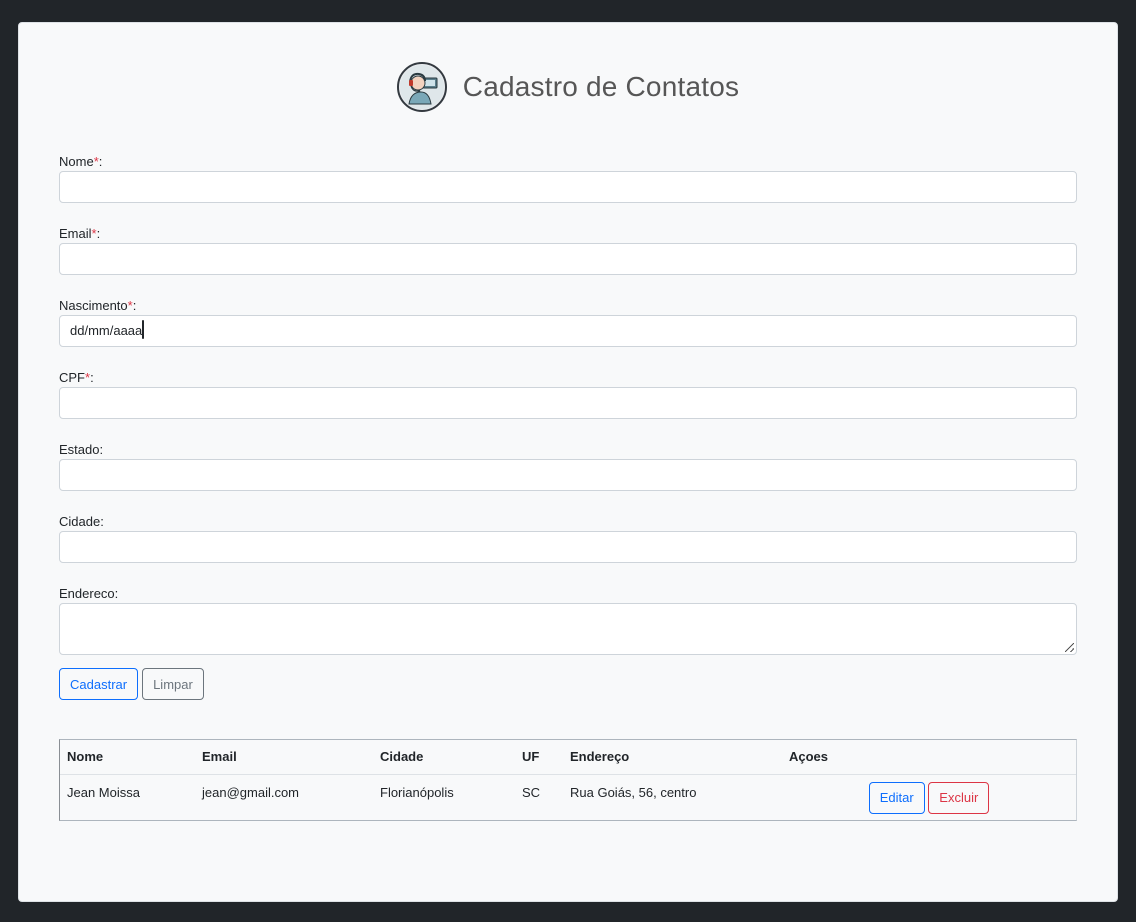 This screenshot has height=922, width=1136. What do you see at coordinates (89, 593) in the screenshot?
I see `label-endereco: Endereco:` at bounding box center [89, 593].